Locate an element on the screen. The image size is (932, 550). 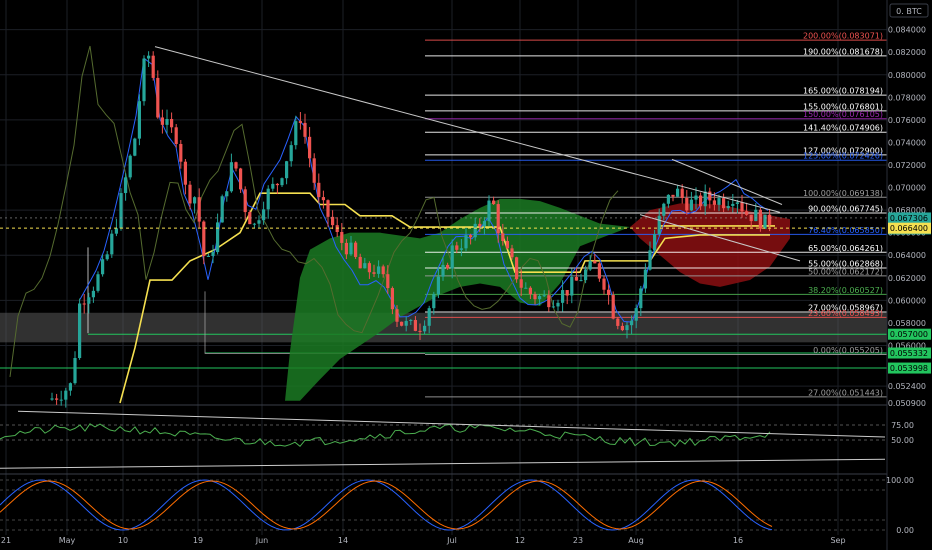
x-tick-label: 12 is located at coordinates (520, 540).